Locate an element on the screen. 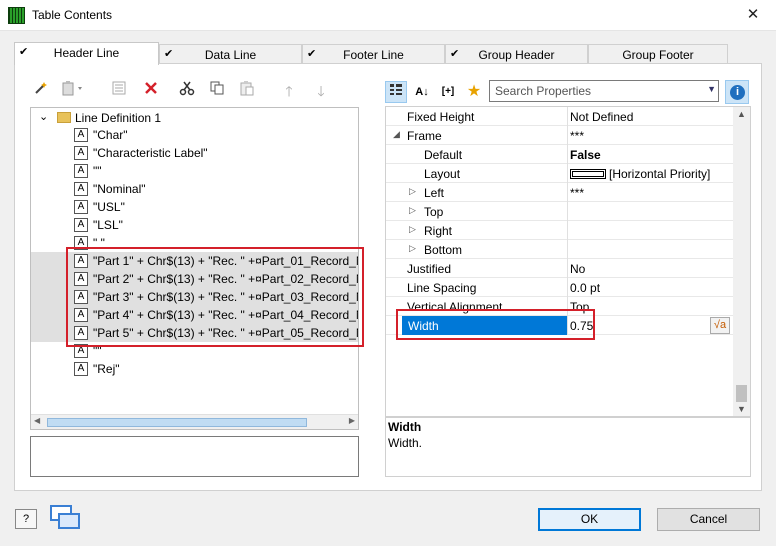  paste-icon is located at coordinates (247, 91).